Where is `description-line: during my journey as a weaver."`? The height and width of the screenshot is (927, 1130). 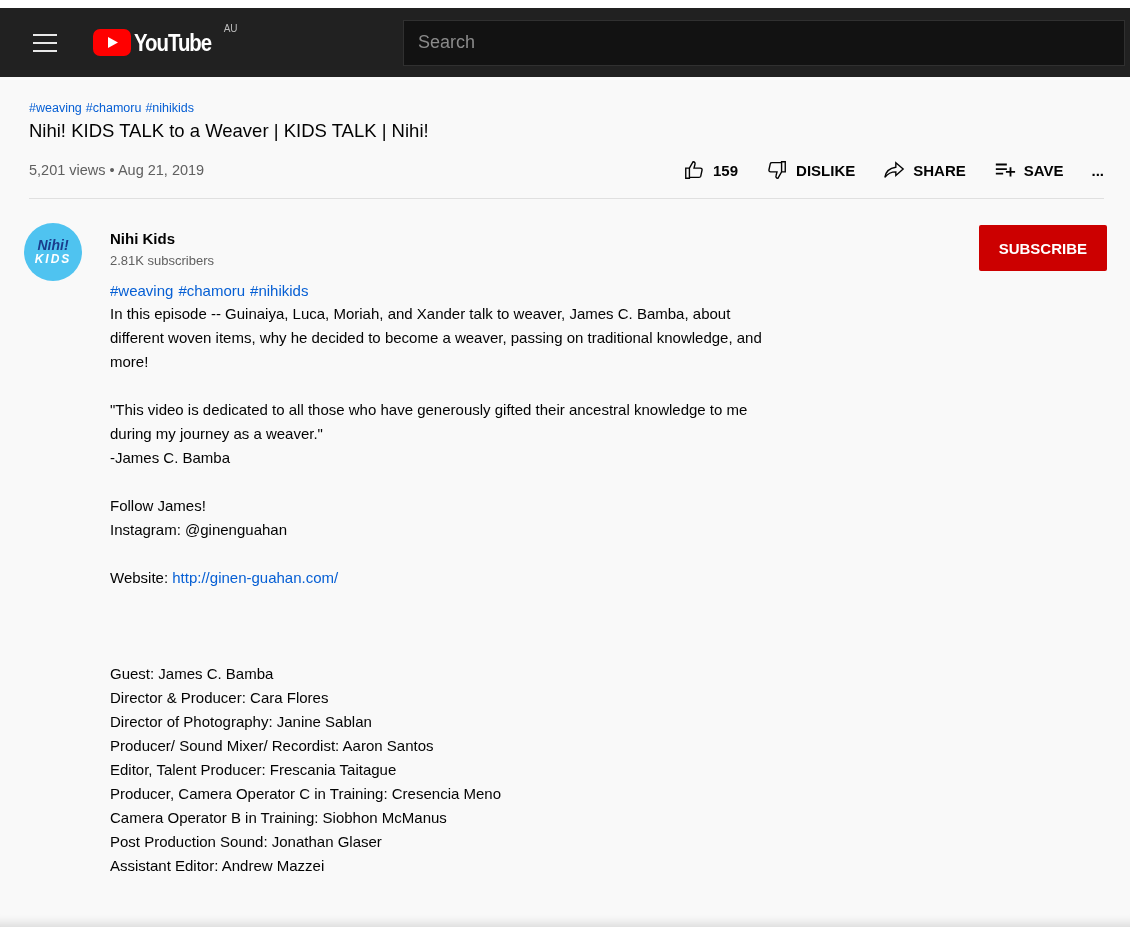
description-line: during my journey as a weaver." is located at coordinates (217, 434).